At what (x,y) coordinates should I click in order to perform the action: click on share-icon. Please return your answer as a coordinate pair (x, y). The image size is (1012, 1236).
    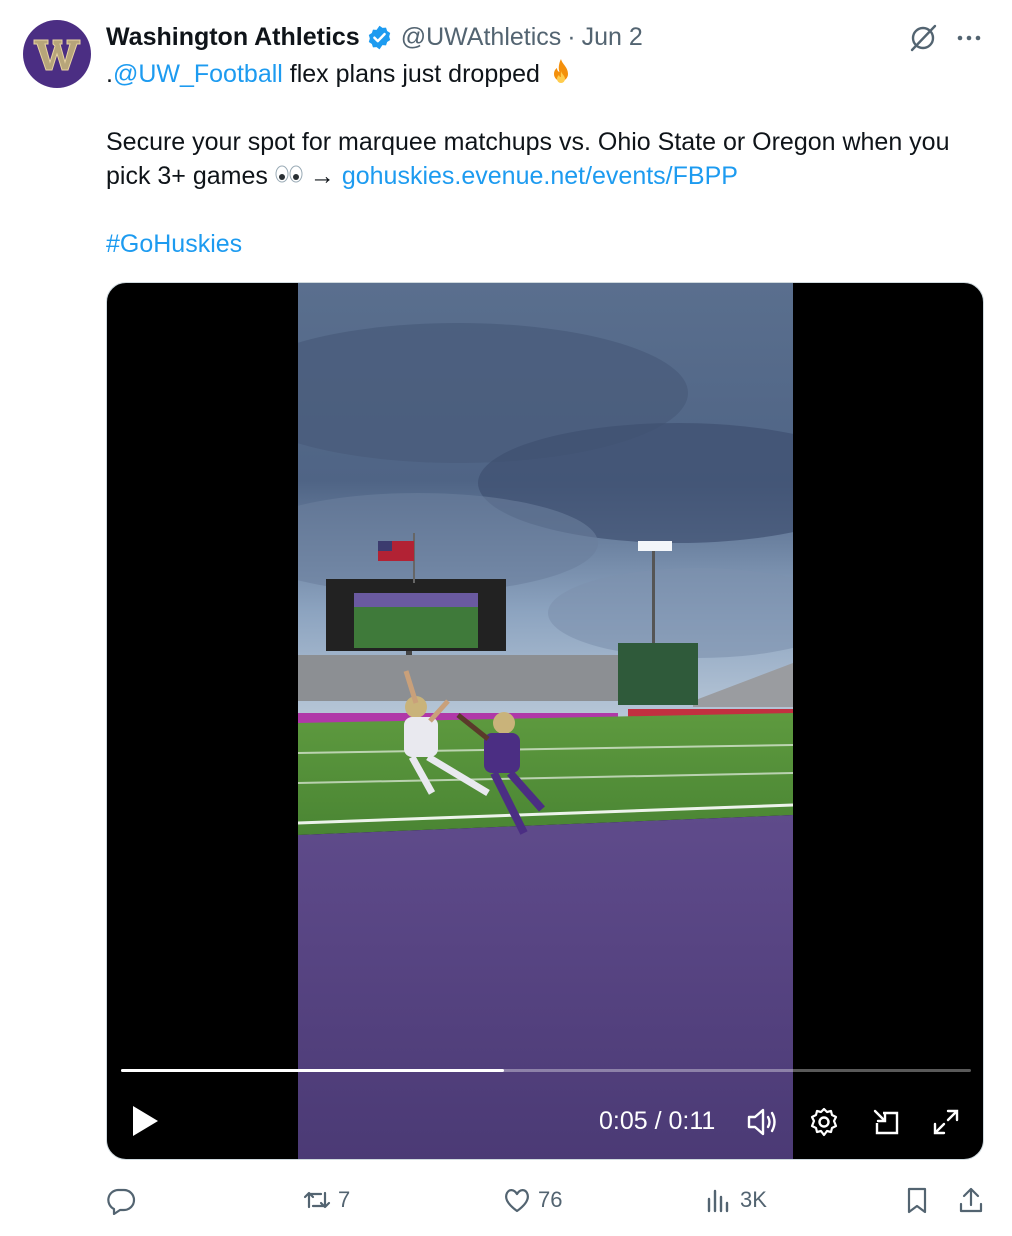
    Looking at the image, I should click on (971, 1200).